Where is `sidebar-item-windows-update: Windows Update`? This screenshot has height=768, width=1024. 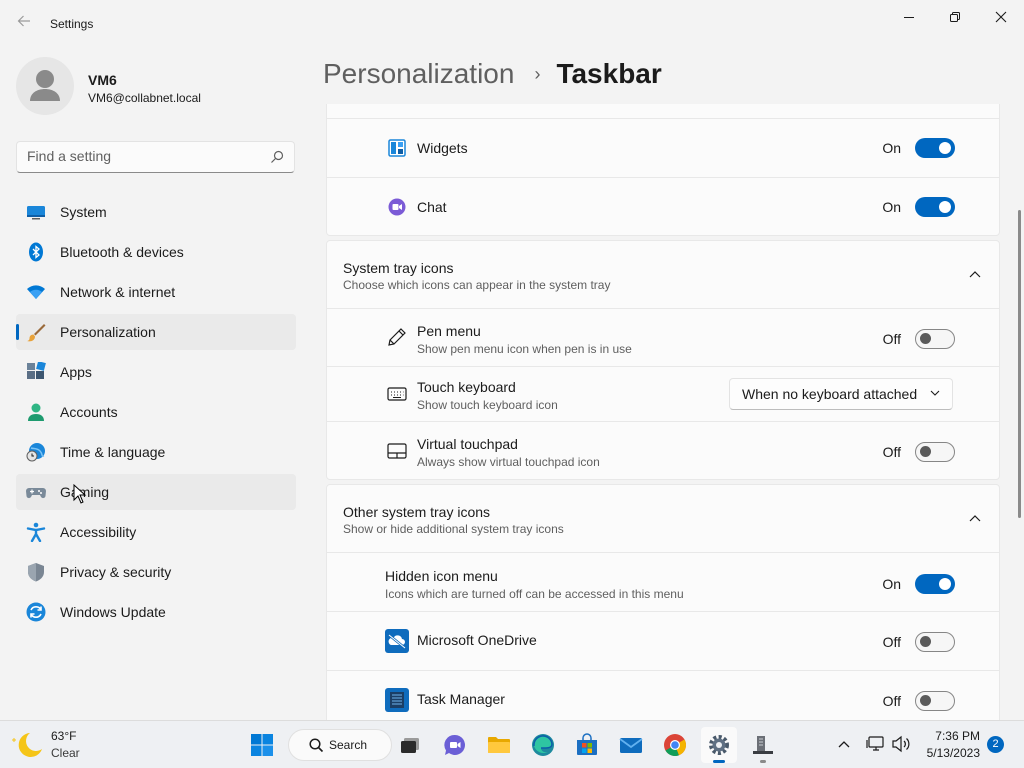
sidebar-item-windows-update: Windows Update is located at coordinates (156, 612).